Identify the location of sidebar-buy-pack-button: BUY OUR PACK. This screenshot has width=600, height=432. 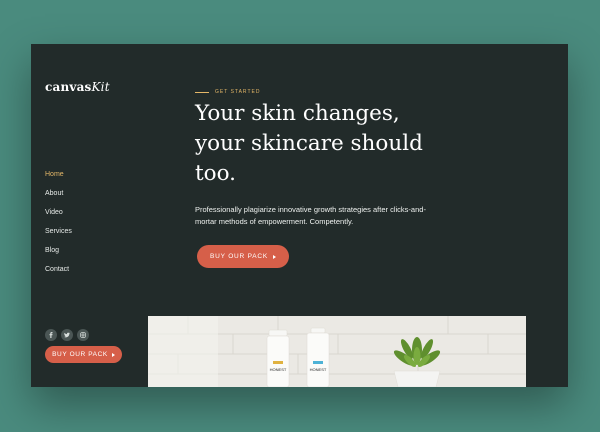
(83, 354).